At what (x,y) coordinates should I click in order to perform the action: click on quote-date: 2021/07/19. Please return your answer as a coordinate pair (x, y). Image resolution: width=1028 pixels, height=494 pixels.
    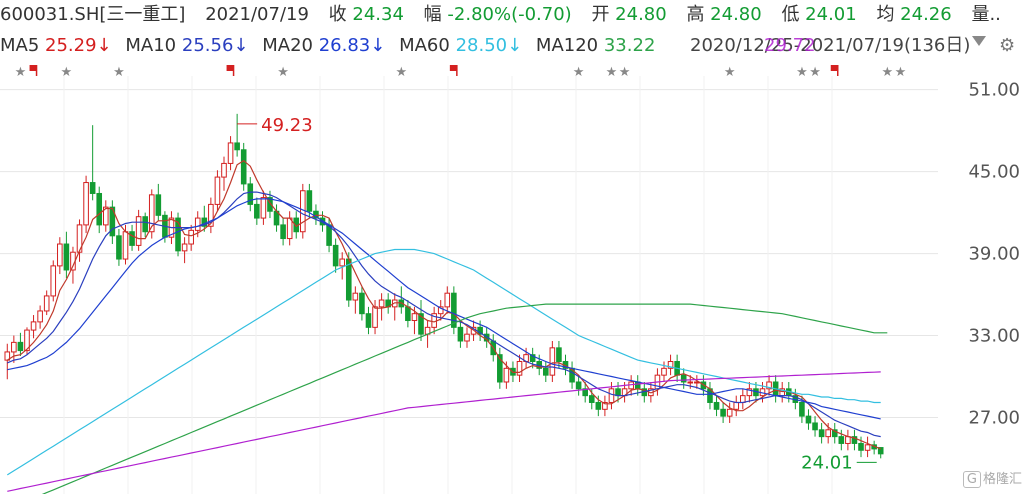
    Looking at the image, I should click on (257, 14).